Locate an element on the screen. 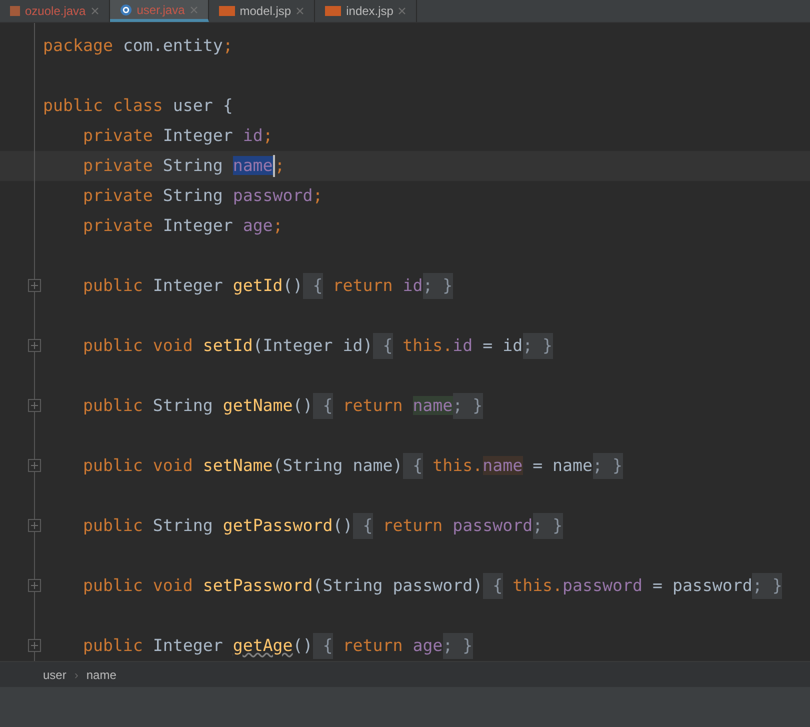  code-text: = password is located at coordinates (701, 585).